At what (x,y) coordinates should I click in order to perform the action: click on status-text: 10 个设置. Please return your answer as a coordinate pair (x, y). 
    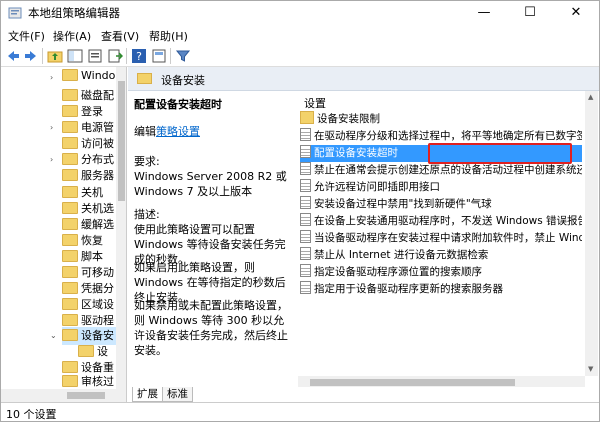
    Looking at the image, I should click on (31, 414).